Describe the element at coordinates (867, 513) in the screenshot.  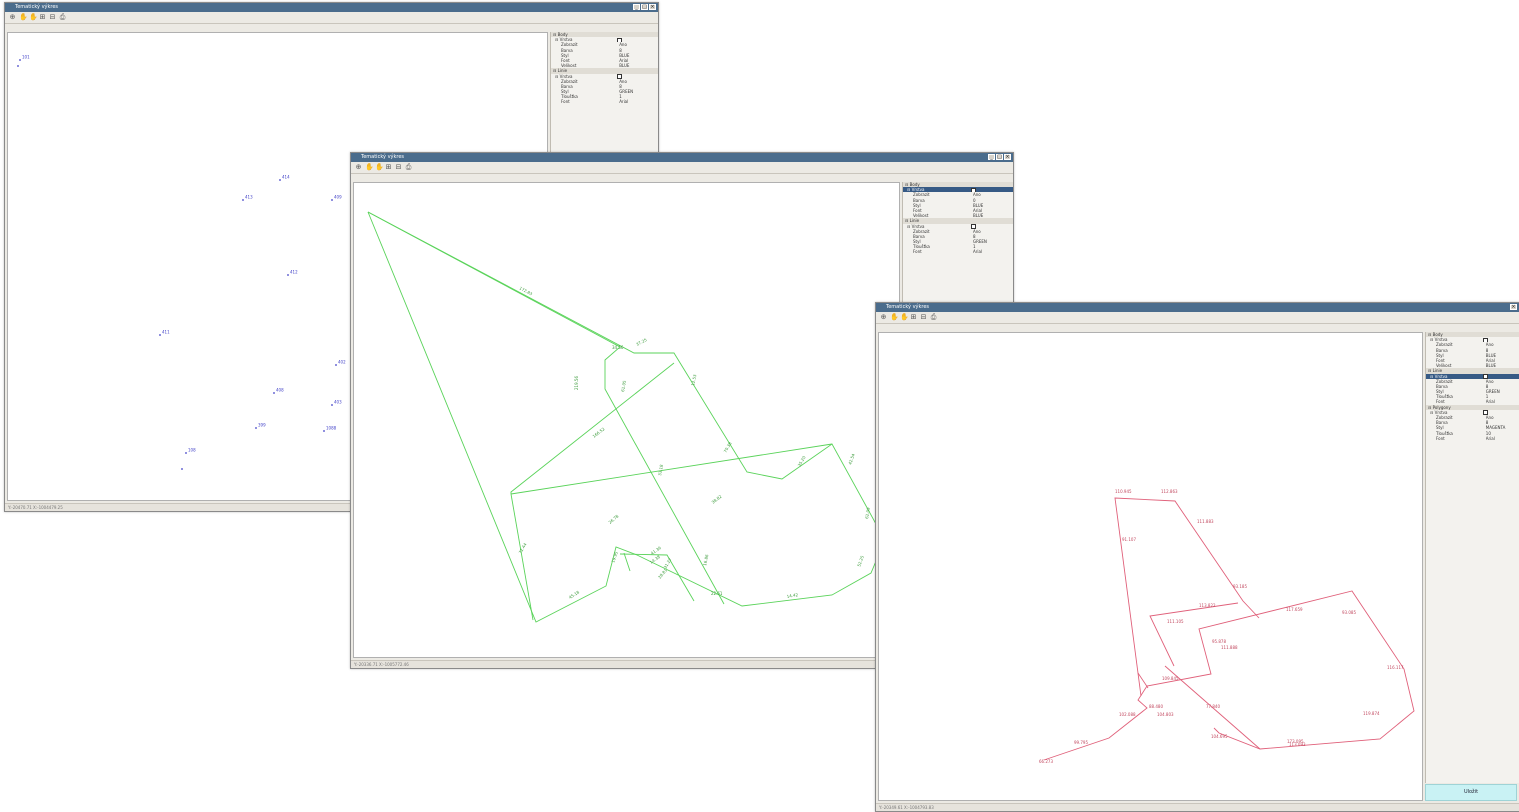
I see `segment-label: 62.09` at that location.